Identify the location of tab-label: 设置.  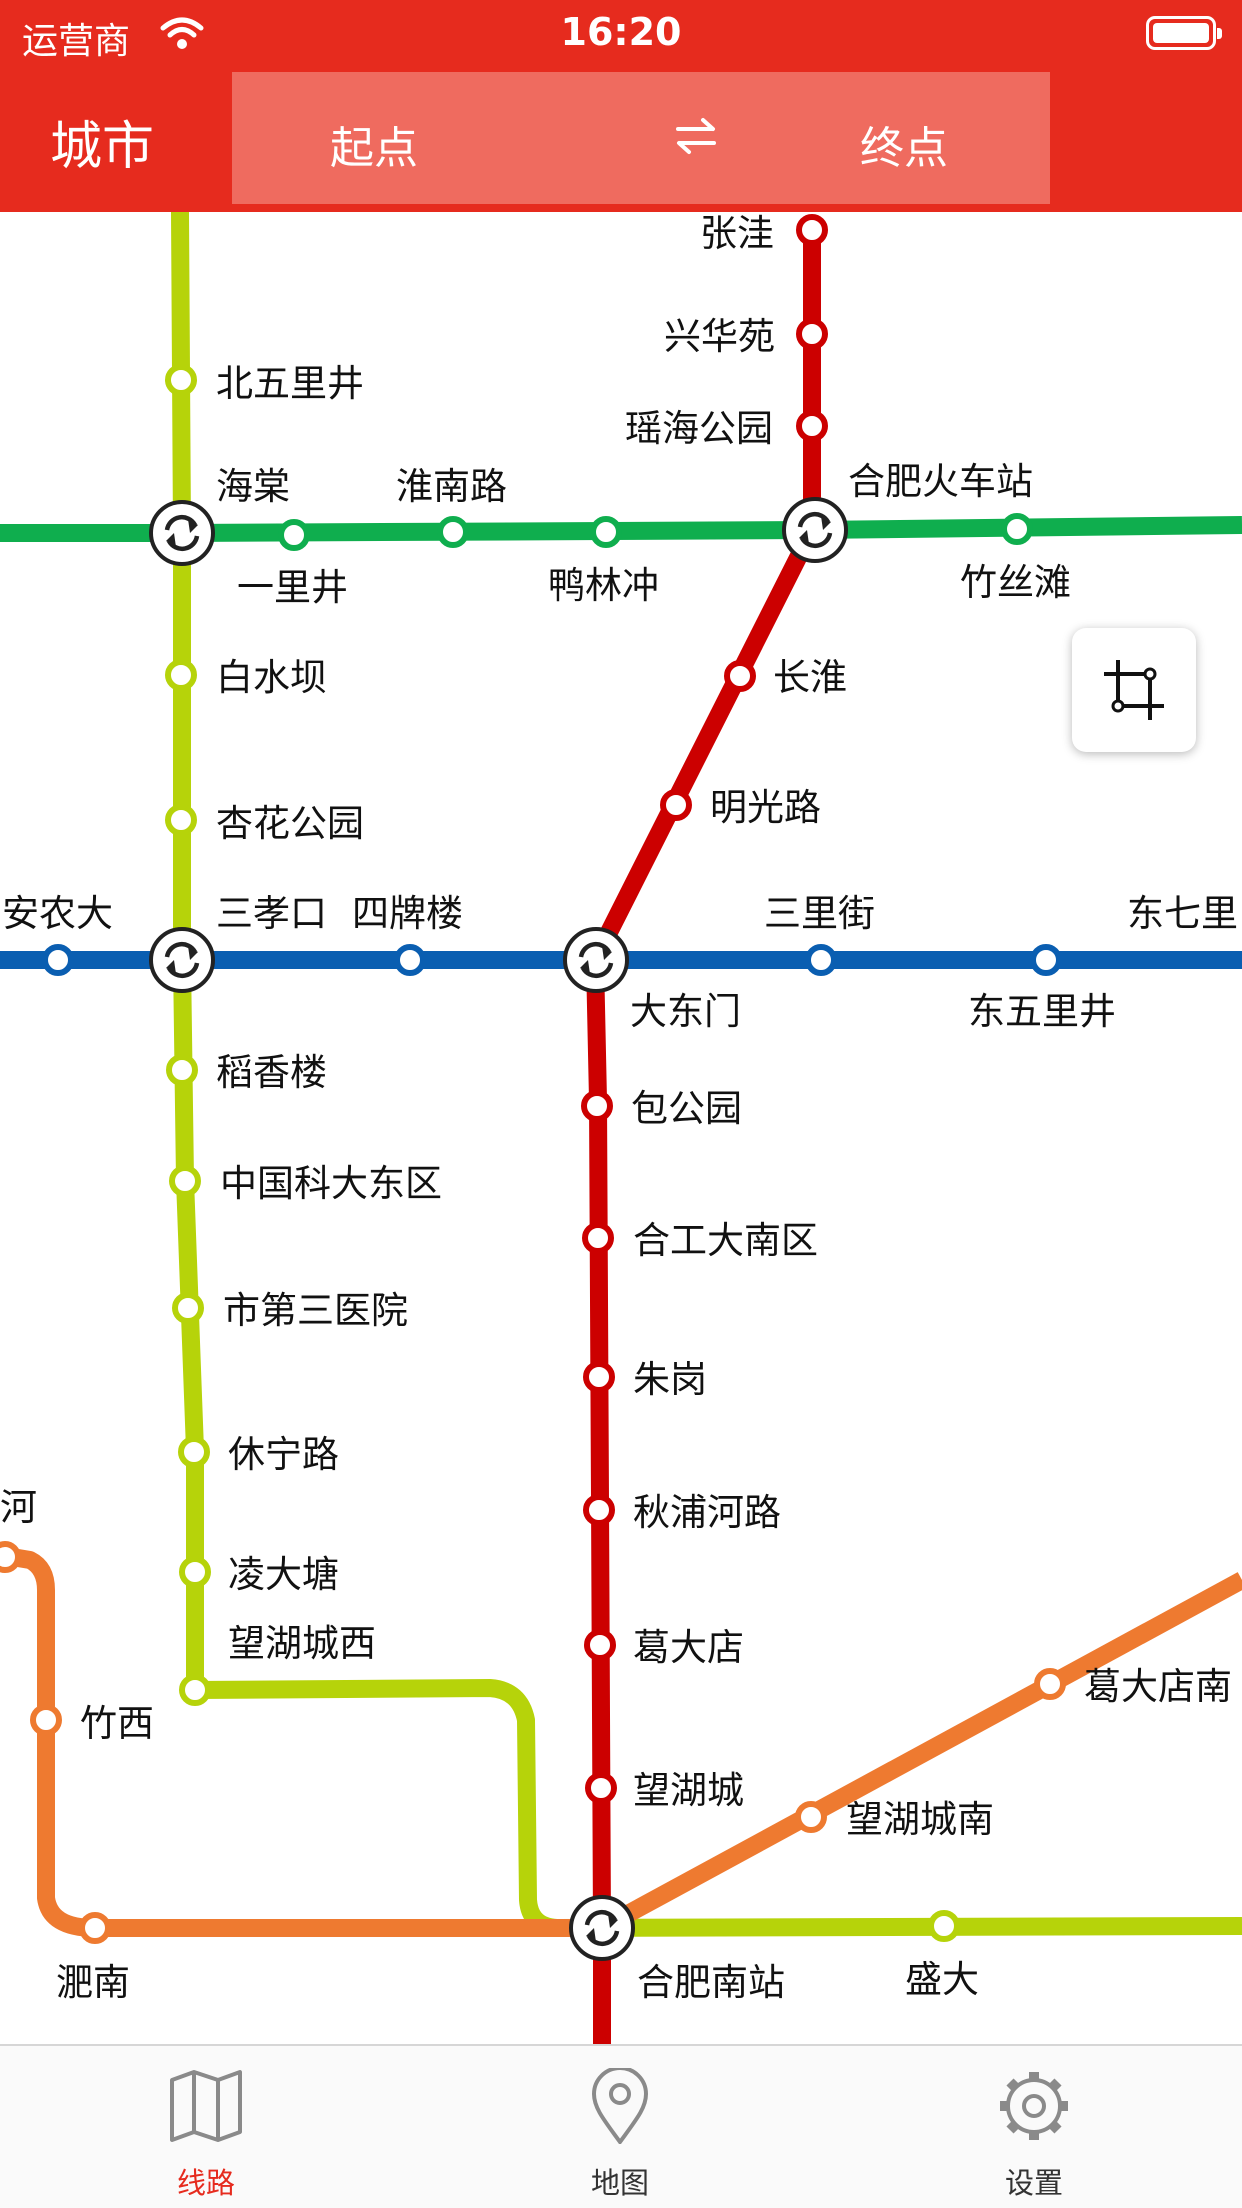
(1033, 2183).